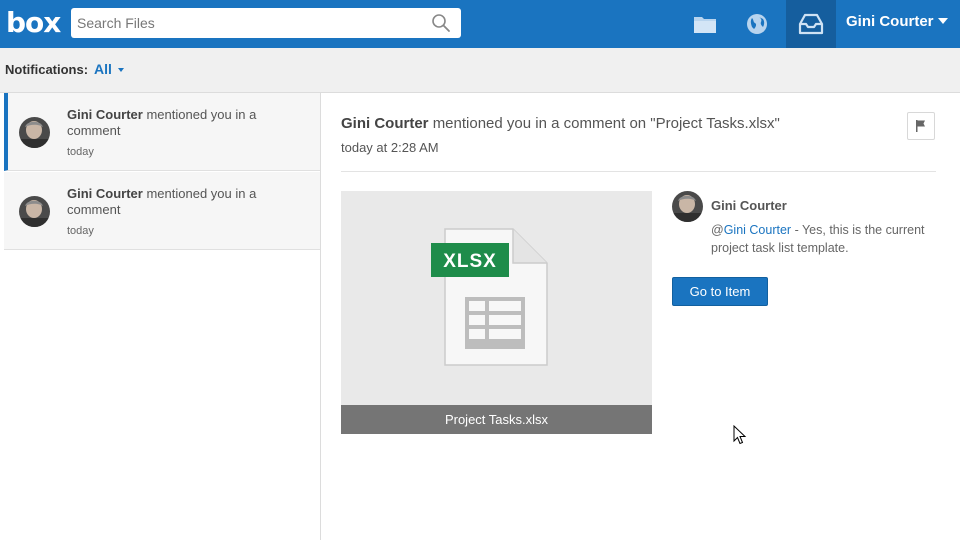  Describe the element at coordinates (470, 261) in the screenshot. I see `file-type-badge: XLSX` at that location.